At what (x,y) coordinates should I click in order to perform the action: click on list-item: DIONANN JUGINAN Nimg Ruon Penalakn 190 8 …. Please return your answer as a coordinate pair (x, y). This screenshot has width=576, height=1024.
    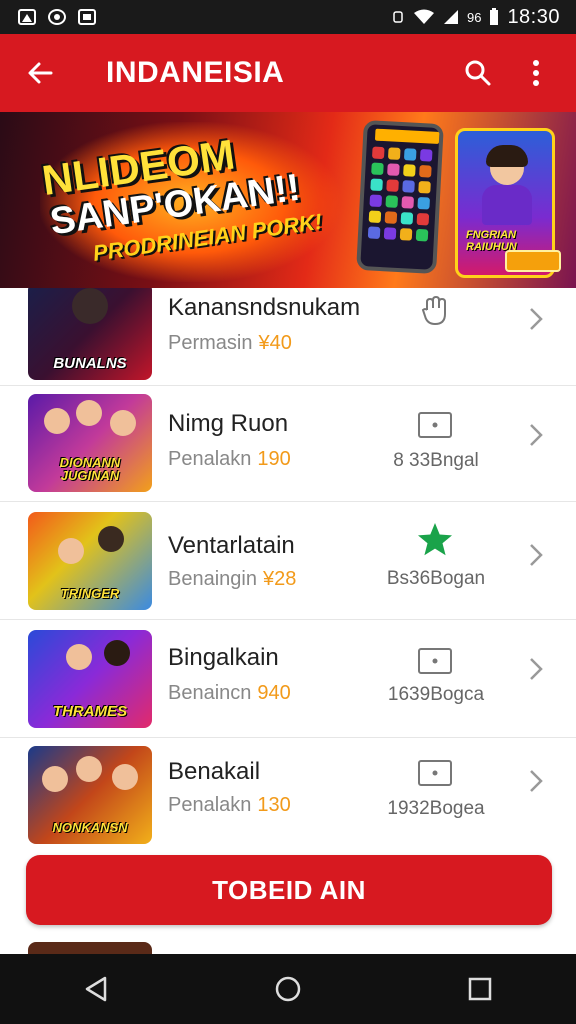
    Looking at the image, I should click on (288, 444).